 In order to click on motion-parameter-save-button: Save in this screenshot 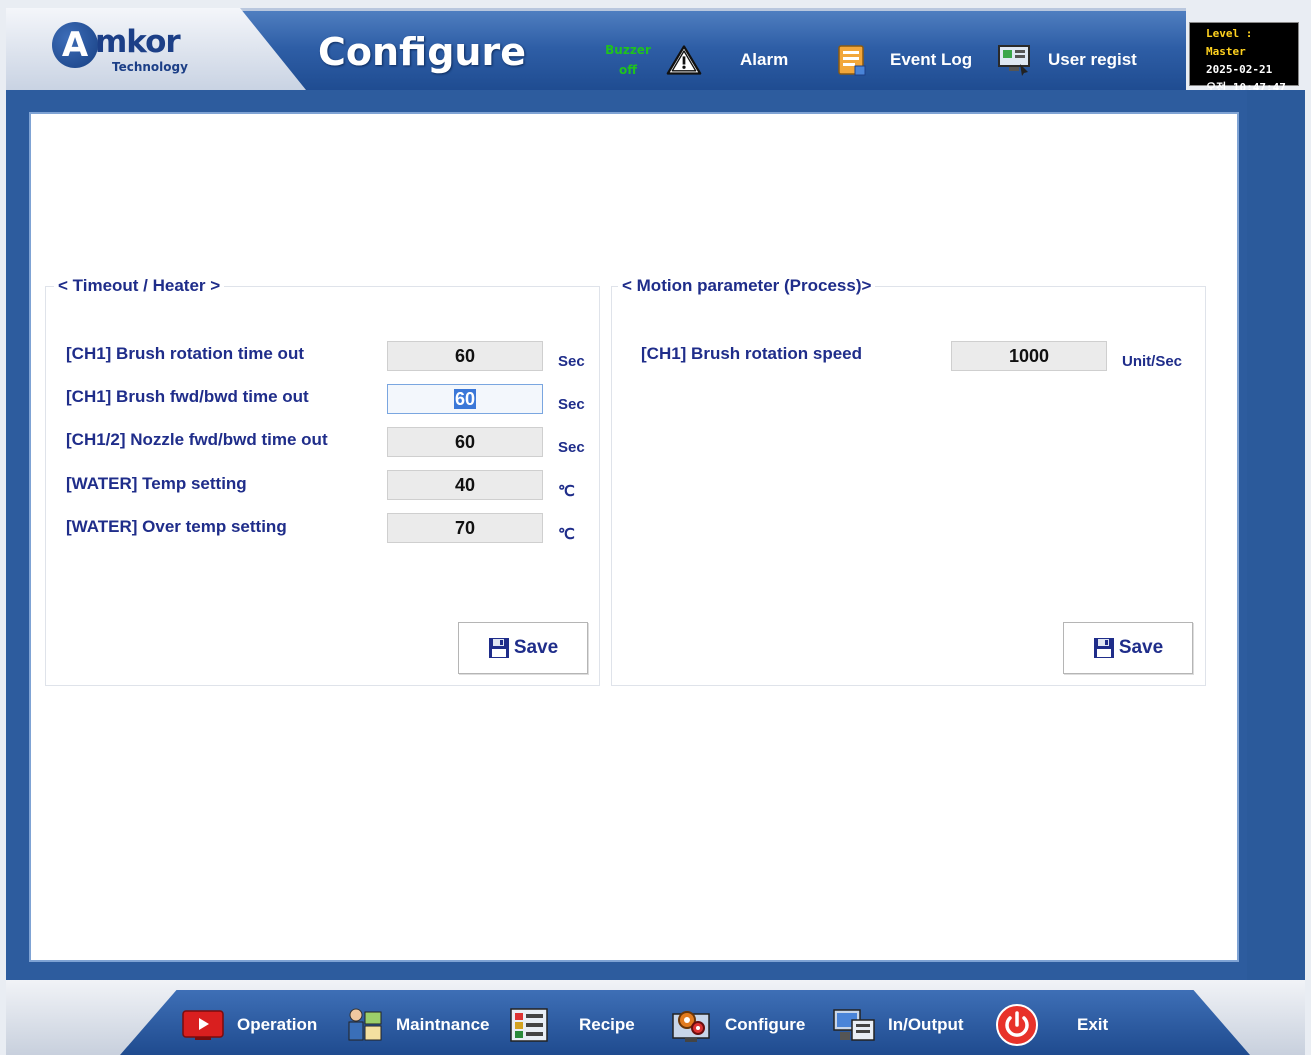, I will do `click(1128, 648)`.